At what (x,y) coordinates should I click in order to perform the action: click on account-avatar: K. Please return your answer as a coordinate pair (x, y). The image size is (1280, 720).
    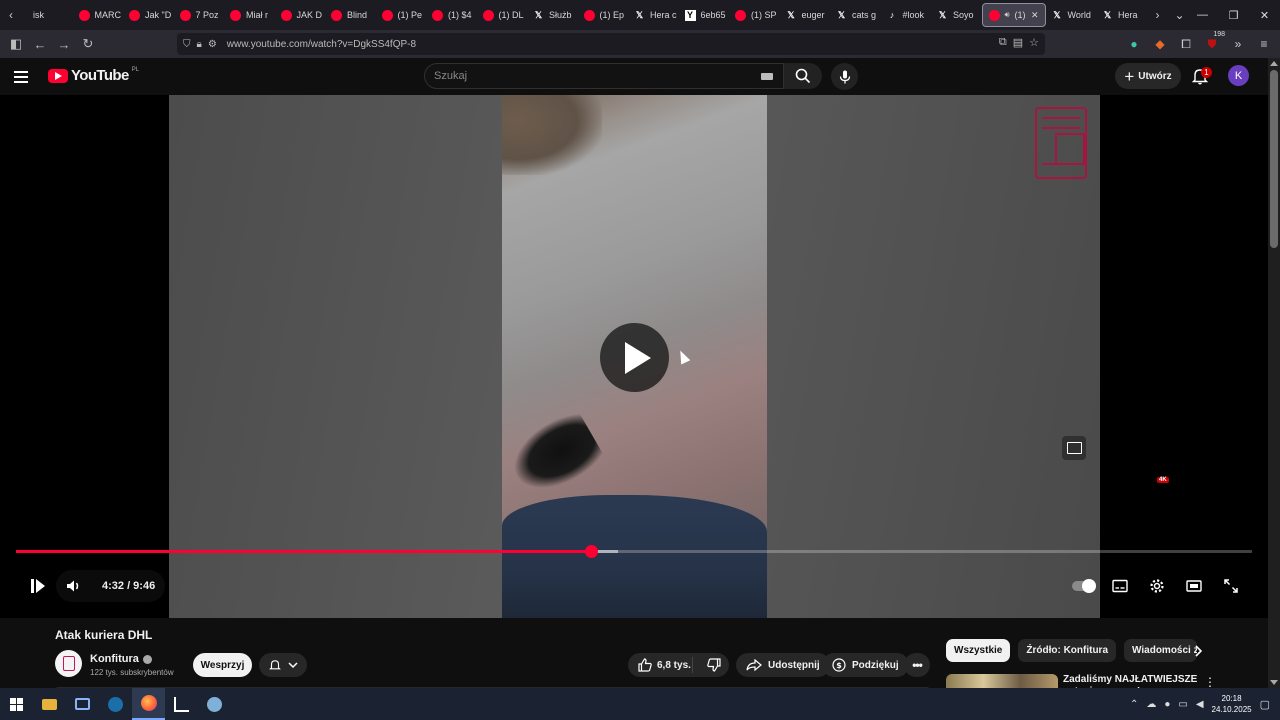
    Looking at the image, I should click on (1238, 75).